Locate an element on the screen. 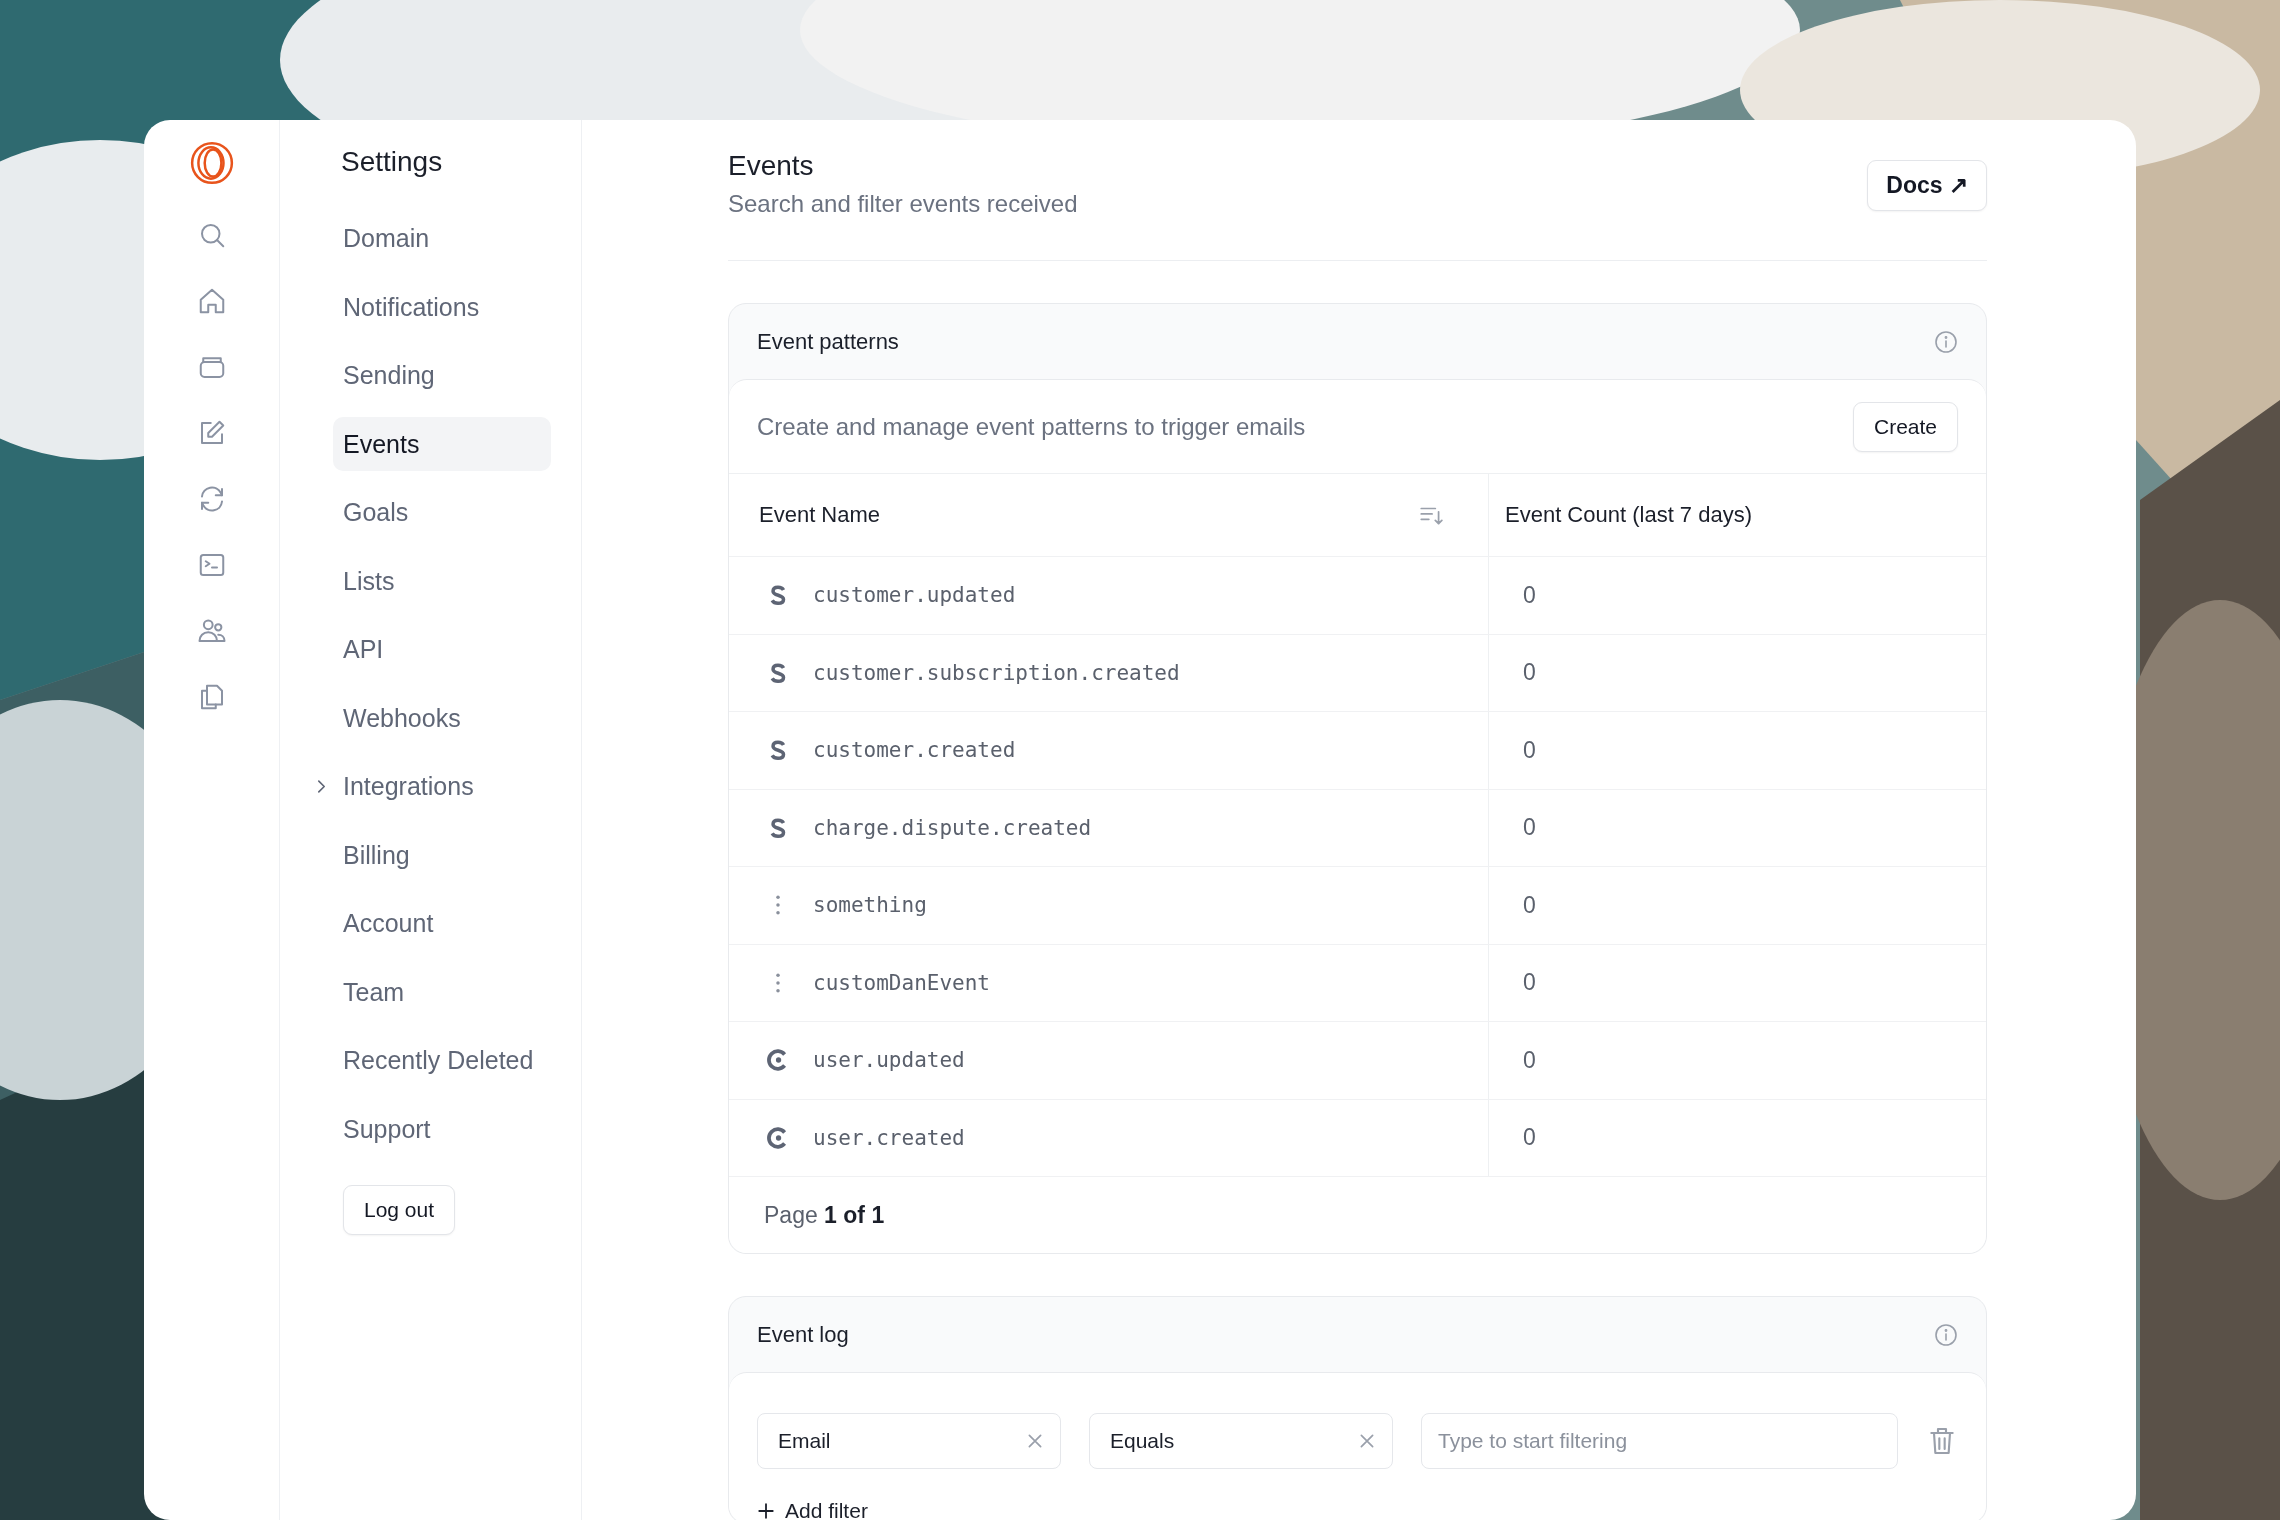 The image size is (2280, 1520). add-filter-button: Add filter is located at coordinates (812, 1509).